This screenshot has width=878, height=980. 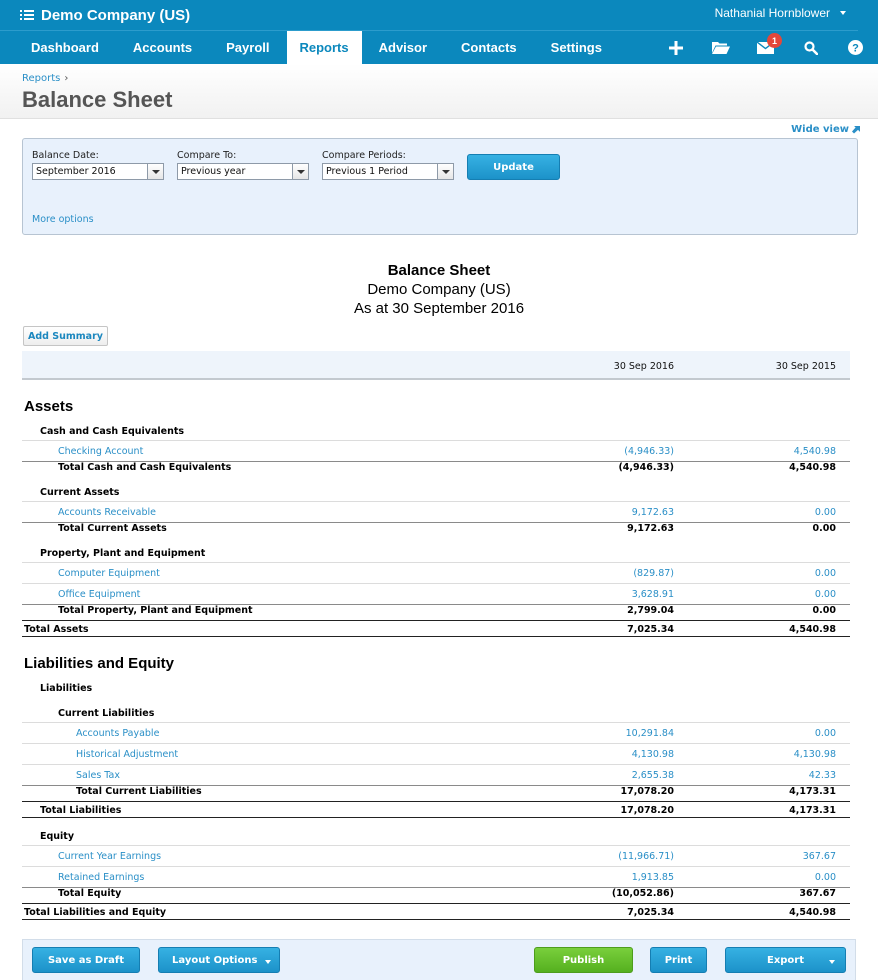 What do you see at coordinates (646, 856) in the screenshot?
I see `value-current: (11,966.71)` at bounding box center [646, 856].